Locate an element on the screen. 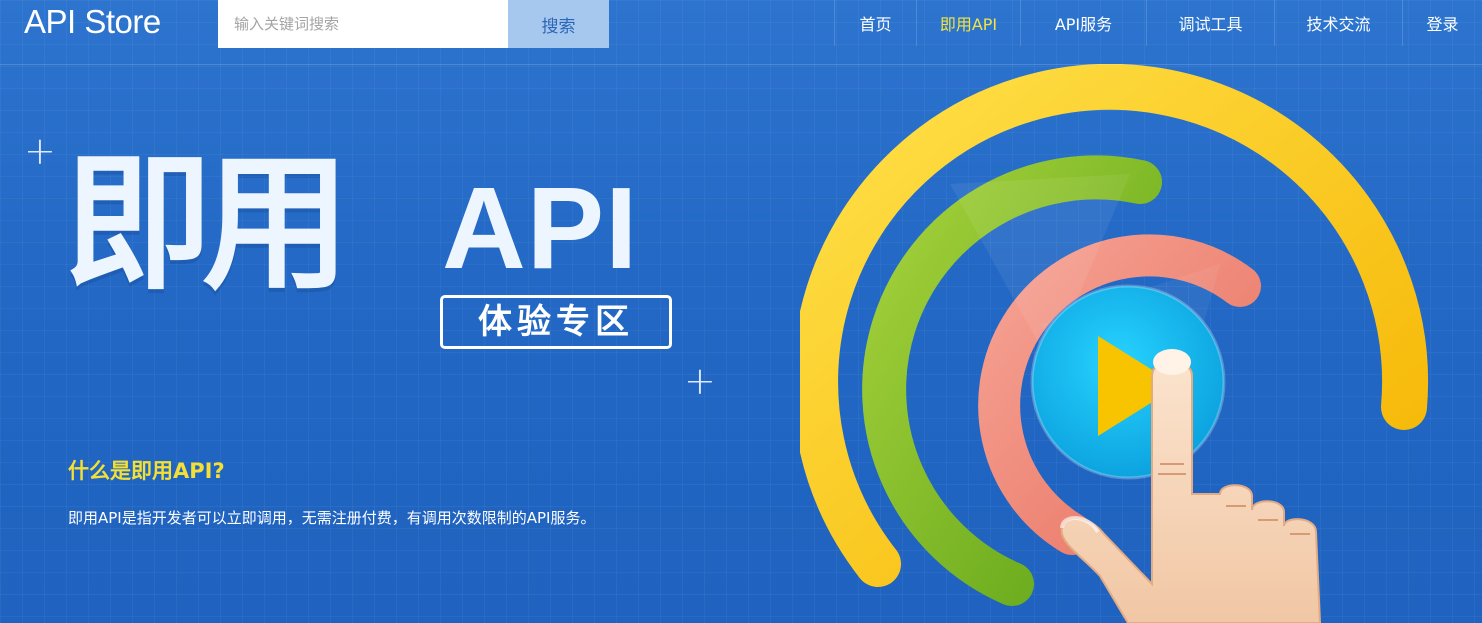 The height and width of the screenshot is (623, 1482). nav-item-api-services: API服务 is located at coordinates (1083, 23).